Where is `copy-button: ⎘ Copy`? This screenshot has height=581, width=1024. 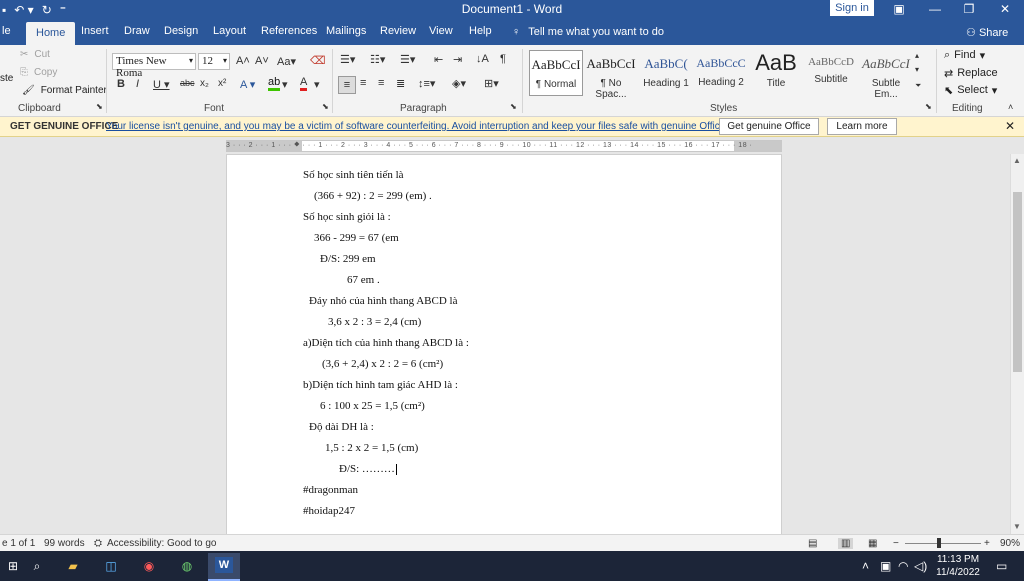
copy-button: ⎘ Copy is located at coordinates (38, 72).